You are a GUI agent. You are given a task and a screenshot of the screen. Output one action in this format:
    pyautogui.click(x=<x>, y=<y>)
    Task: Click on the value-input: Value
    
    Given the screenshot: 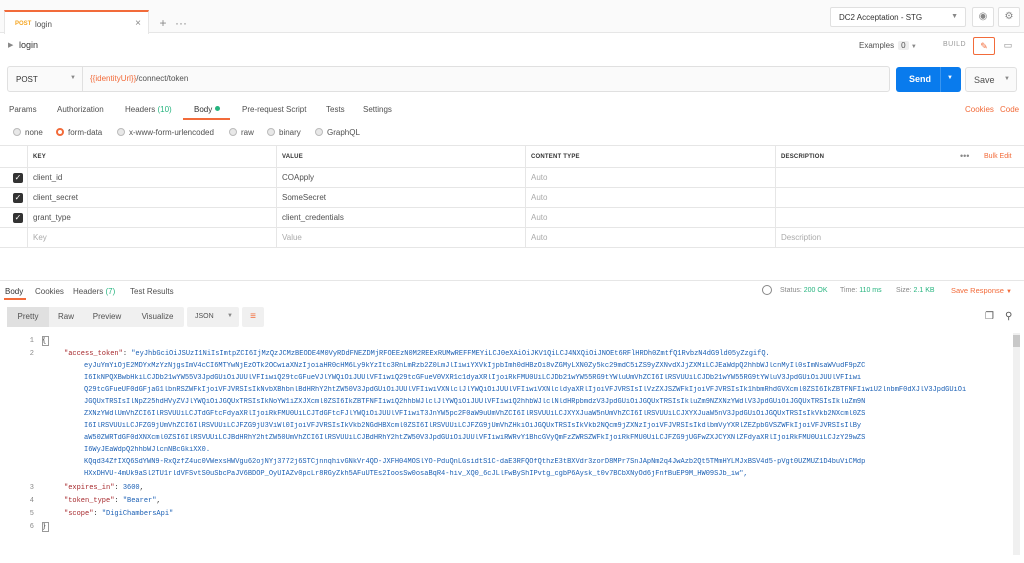 What is the action you would take?
    pyautogui.click(x=400, y=237)
    